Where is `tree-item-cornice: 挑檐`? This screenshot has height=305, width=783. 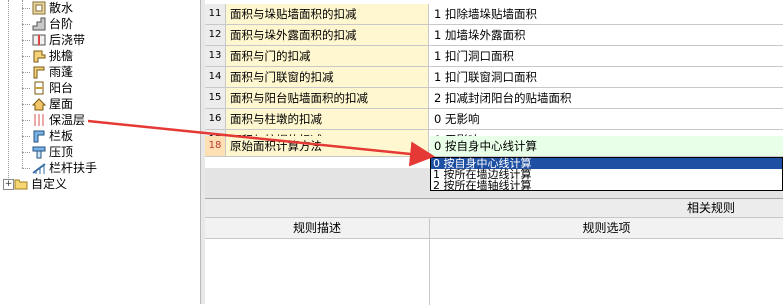 tree-item-cornice: 挑檐 is located at coordinates (47, 56).